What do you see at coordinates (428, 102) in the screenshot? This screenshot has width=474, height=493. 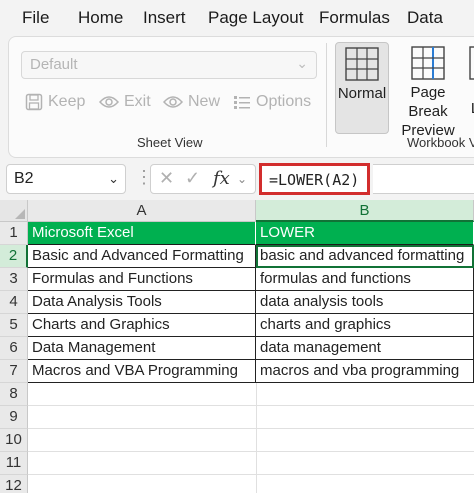 I see `page-break-label-1: Page Break` at bounding box center [428, 102].